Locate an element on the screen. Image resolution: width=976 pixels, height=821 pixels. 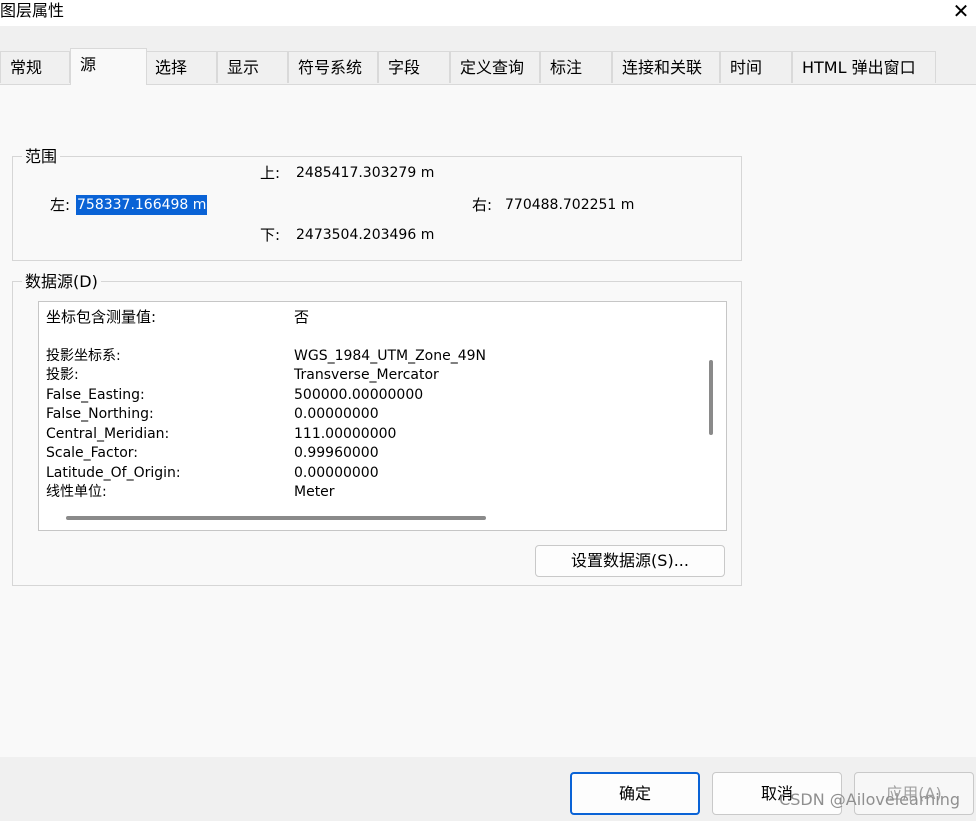
ds-row-value-latitude-origin: 0.00000000 is located at coordinates (336, 473).